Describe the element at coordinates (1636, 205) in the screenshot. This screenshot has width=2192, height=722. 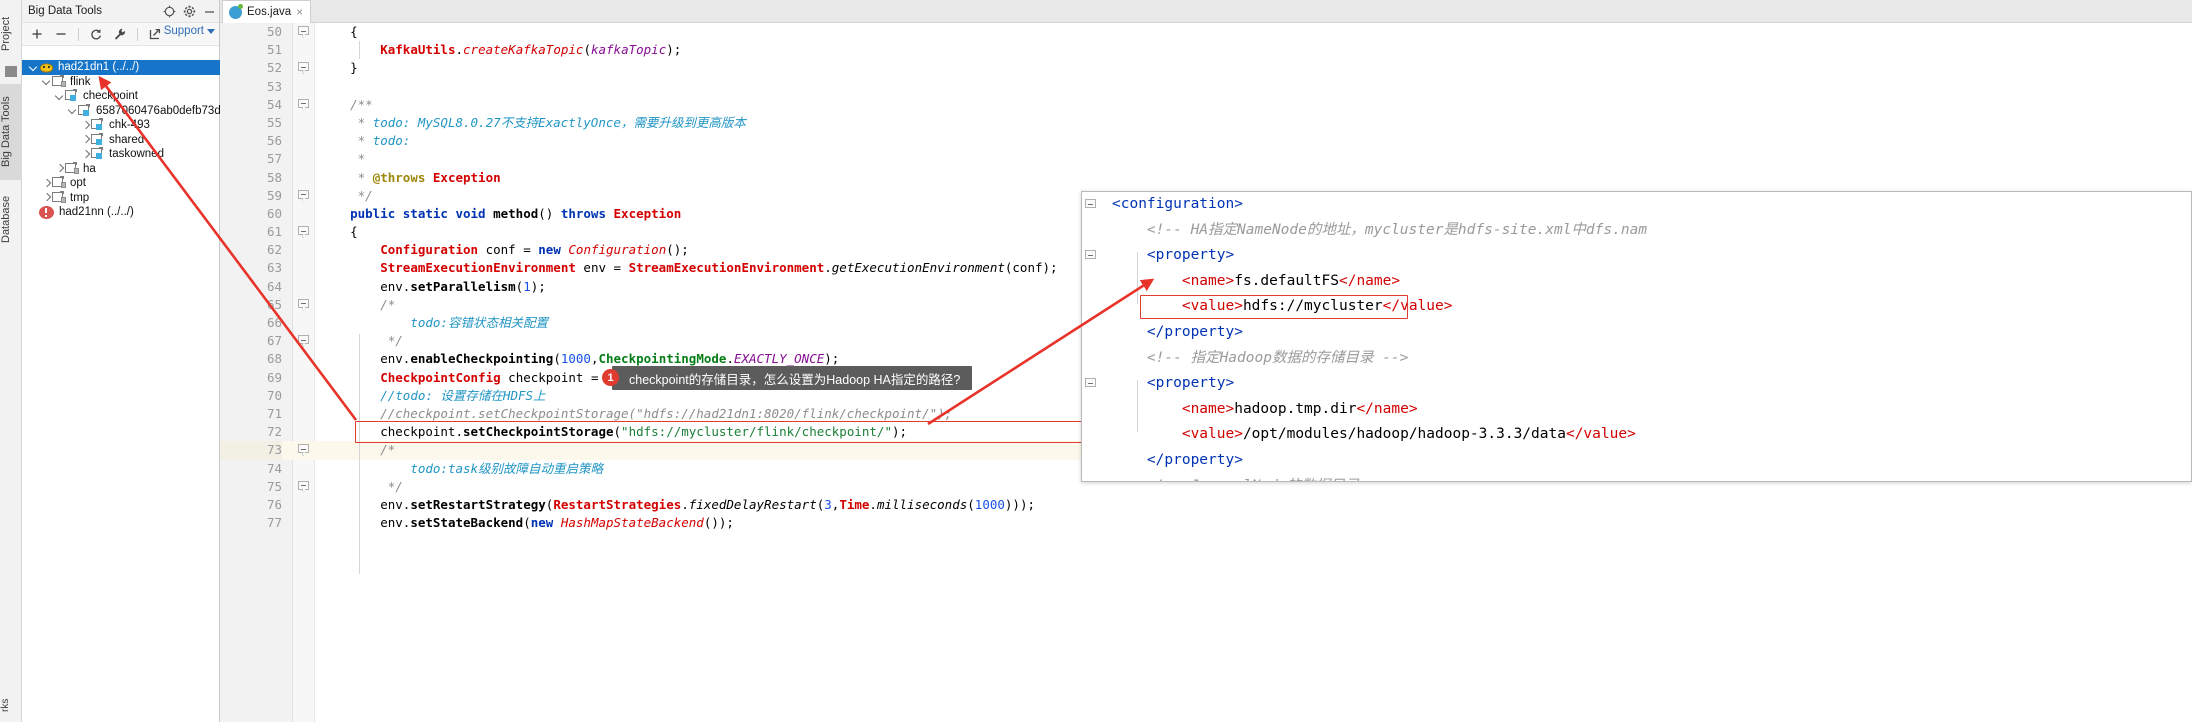
I see `config-line: <configuration>` at that location.